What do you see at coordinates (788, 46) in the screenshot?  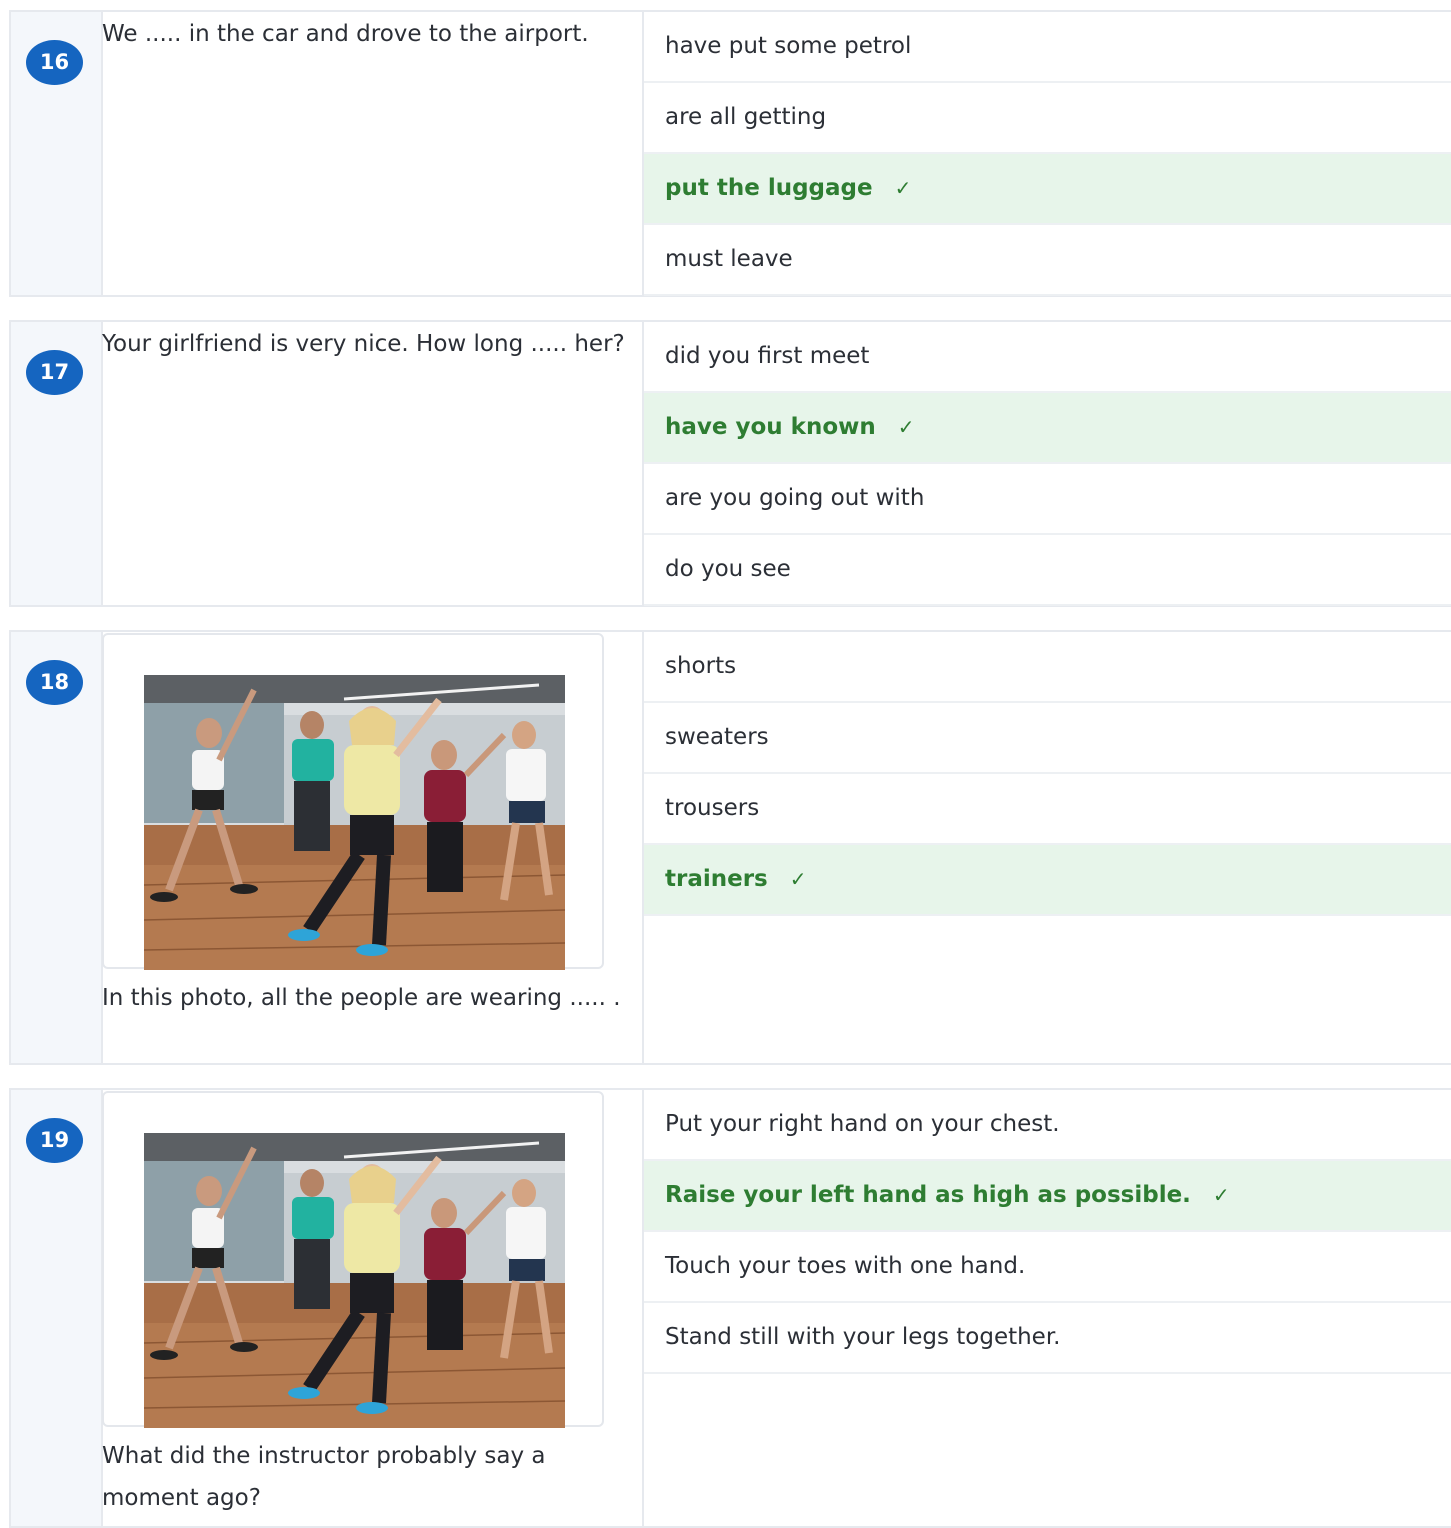 I see `answer-text: have put some petrol` at bounding box center [788, 46].